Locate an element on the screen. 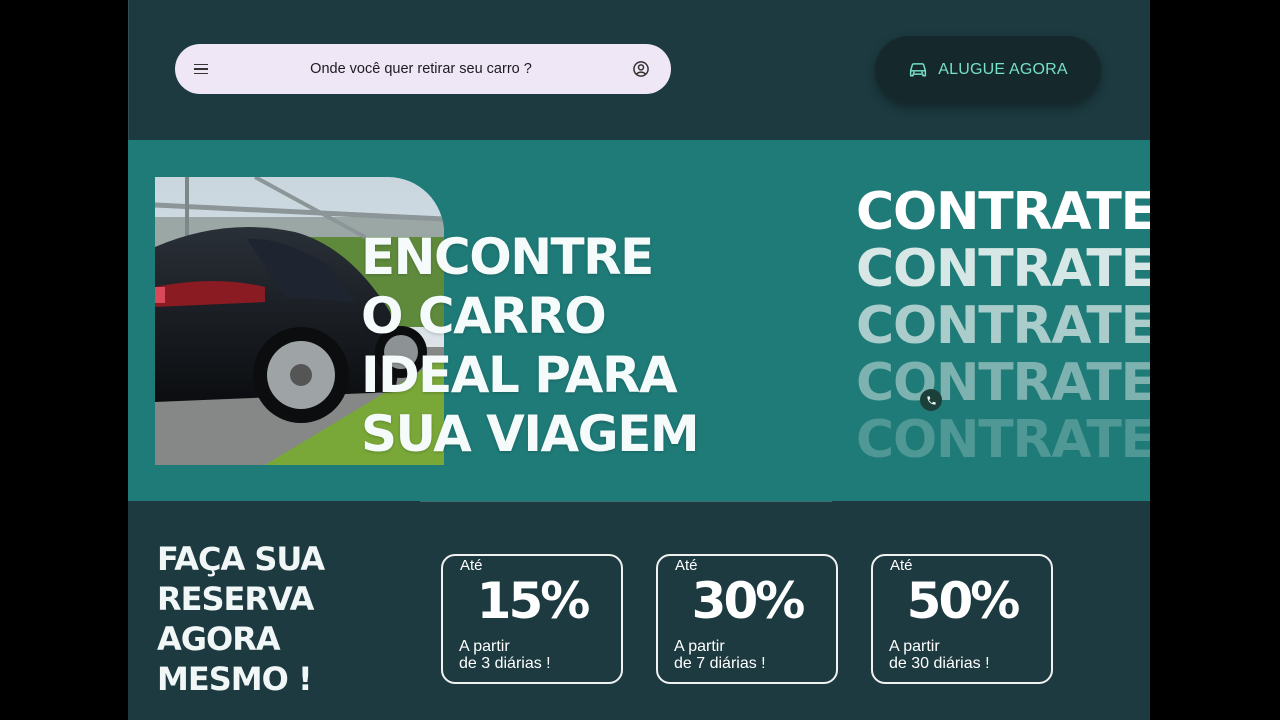 This screenshot has height=720, width=1280. offer-card-15: Até 15% A partir de 3 diárias ! is located at coordinates (532, 619).